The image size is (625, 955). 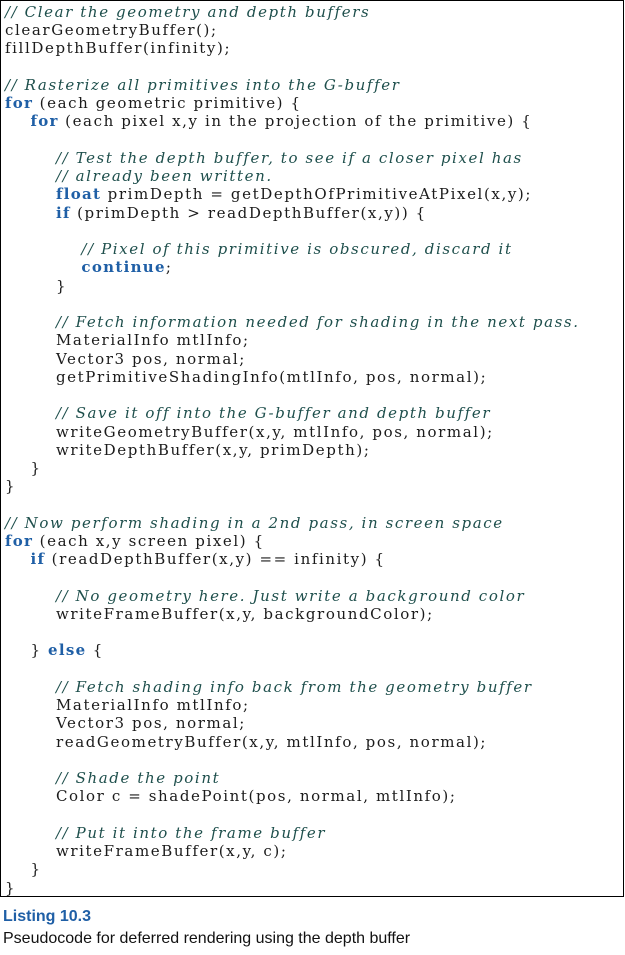 What do you see at coordinates (95, 650) in the screenshot?
I see `code-text: {` at bounding box center [95, 650].